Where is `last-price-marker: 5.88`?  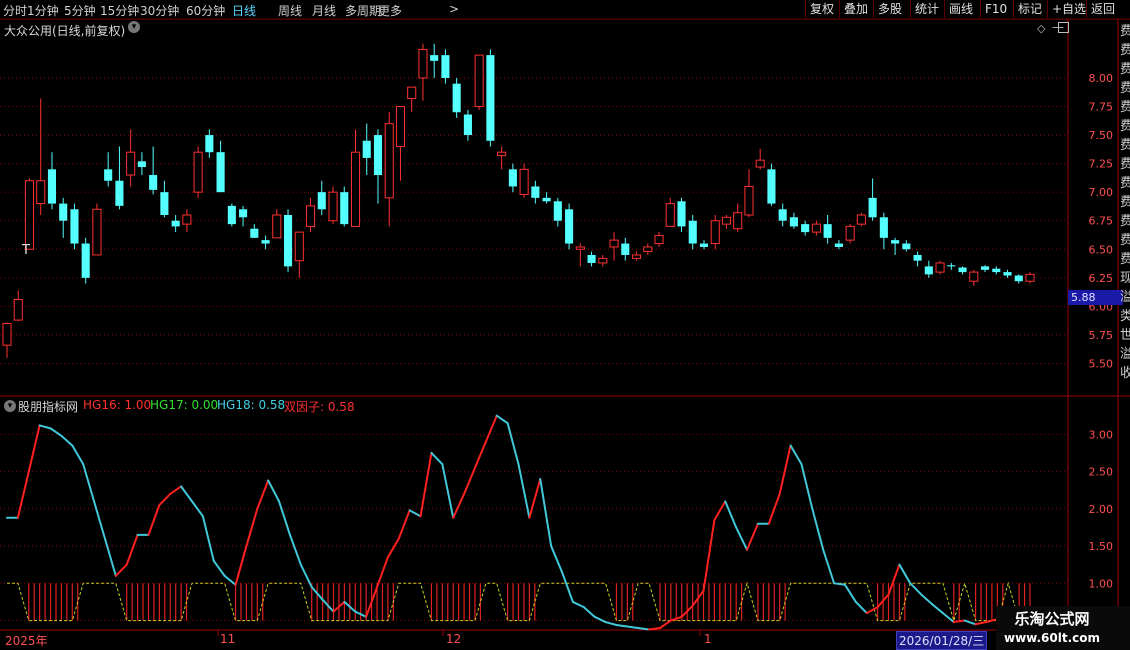 last-price-marker: 5.88 is located at coordinates (1095, 297).